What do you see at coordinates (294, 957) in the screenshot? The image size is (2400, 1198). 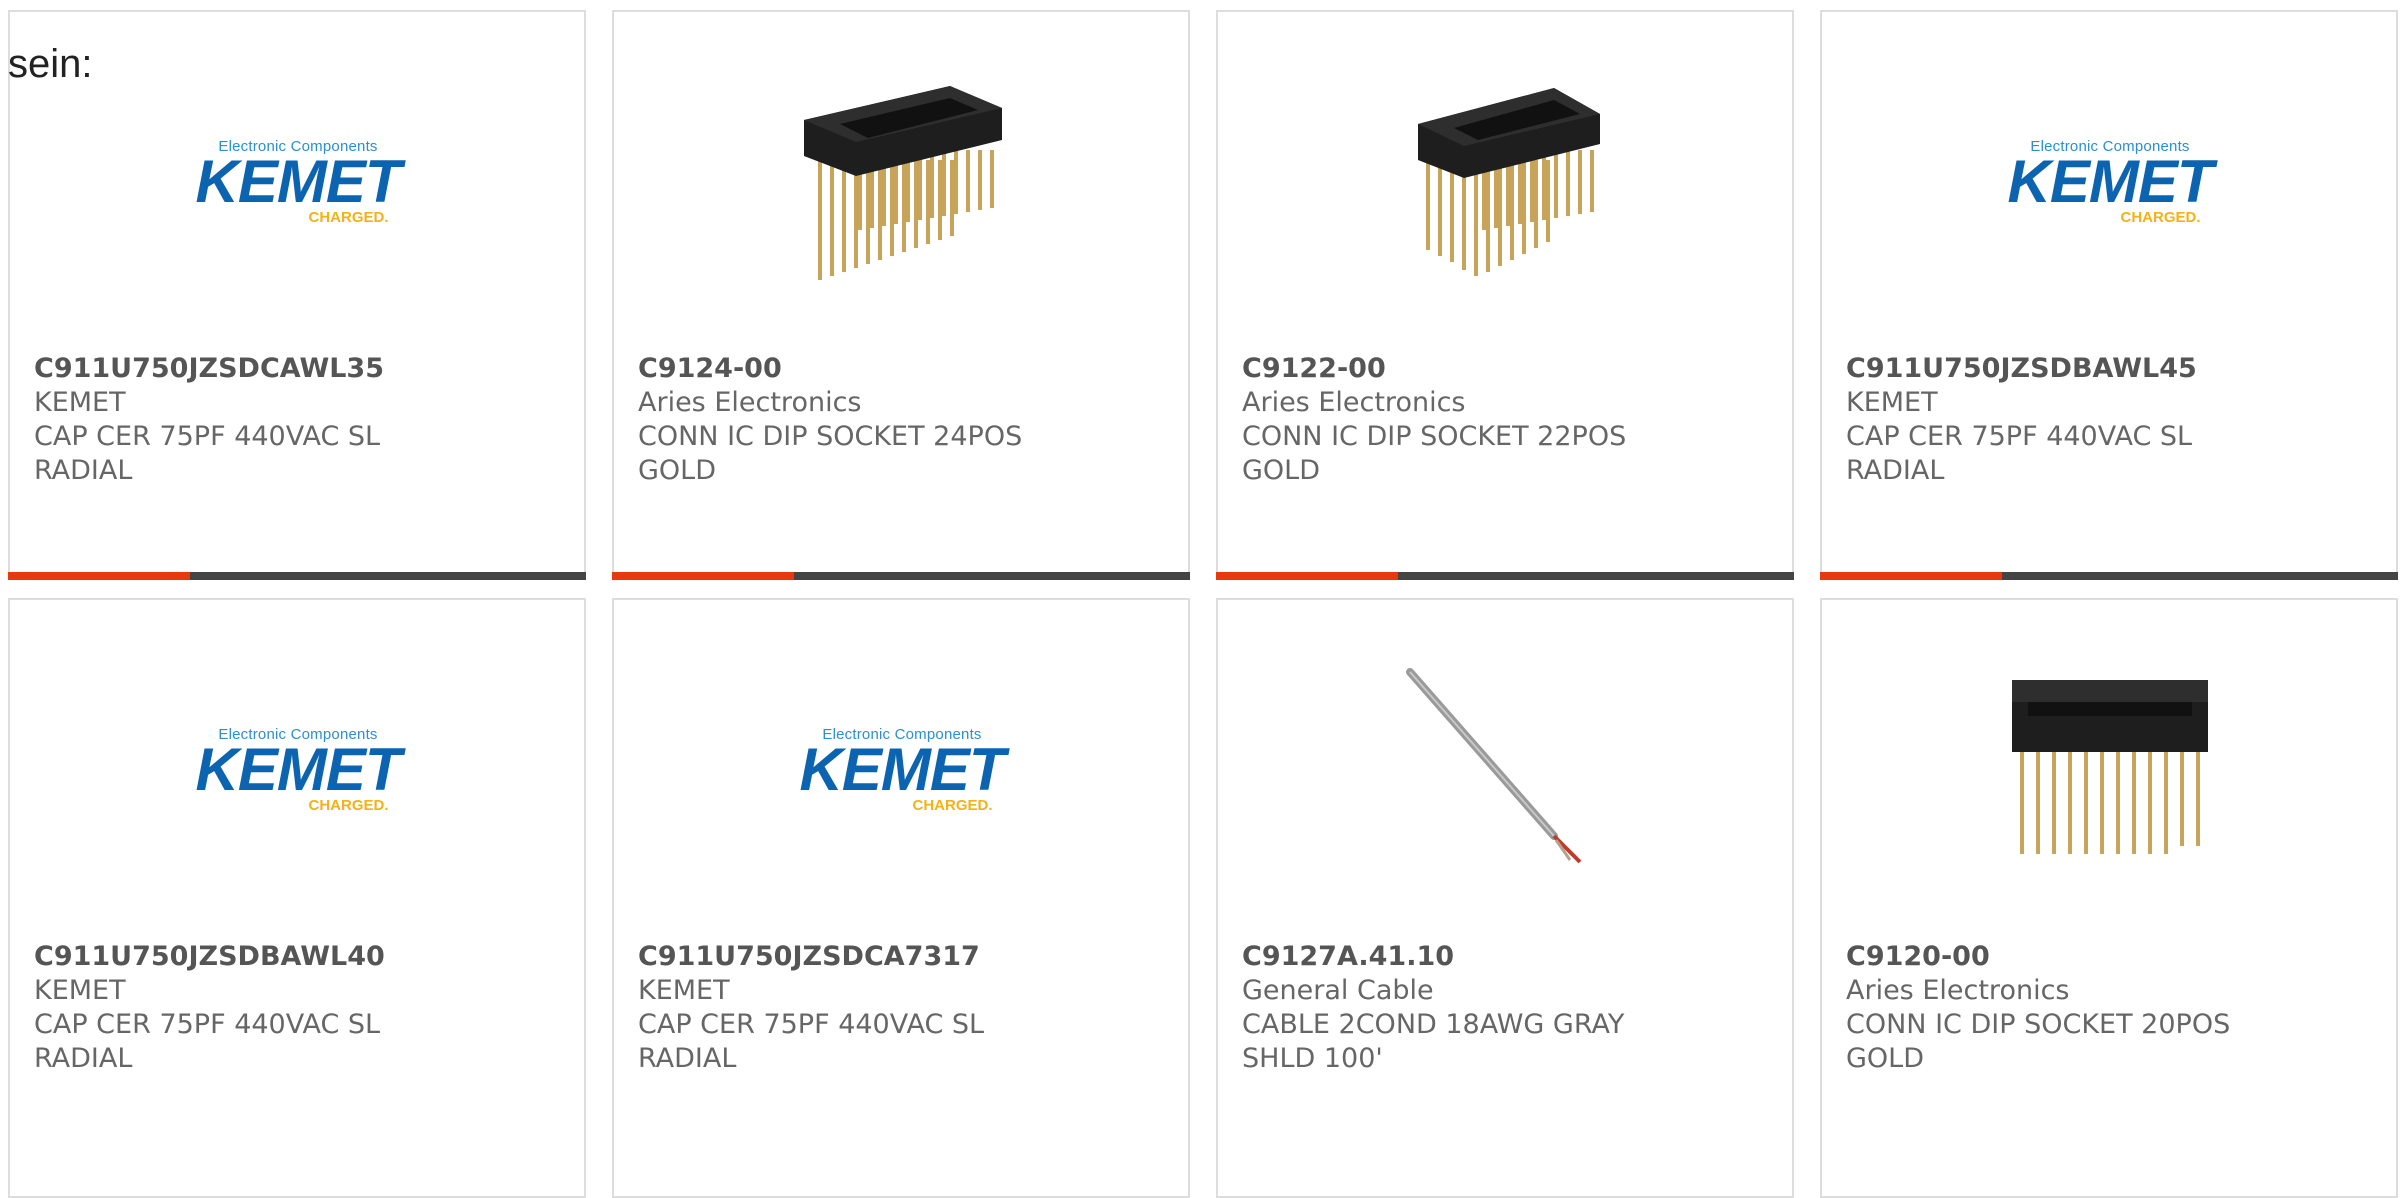 I see `part-number-link: C911U750JZSDBAWL40` at bounding box center [294, 957].